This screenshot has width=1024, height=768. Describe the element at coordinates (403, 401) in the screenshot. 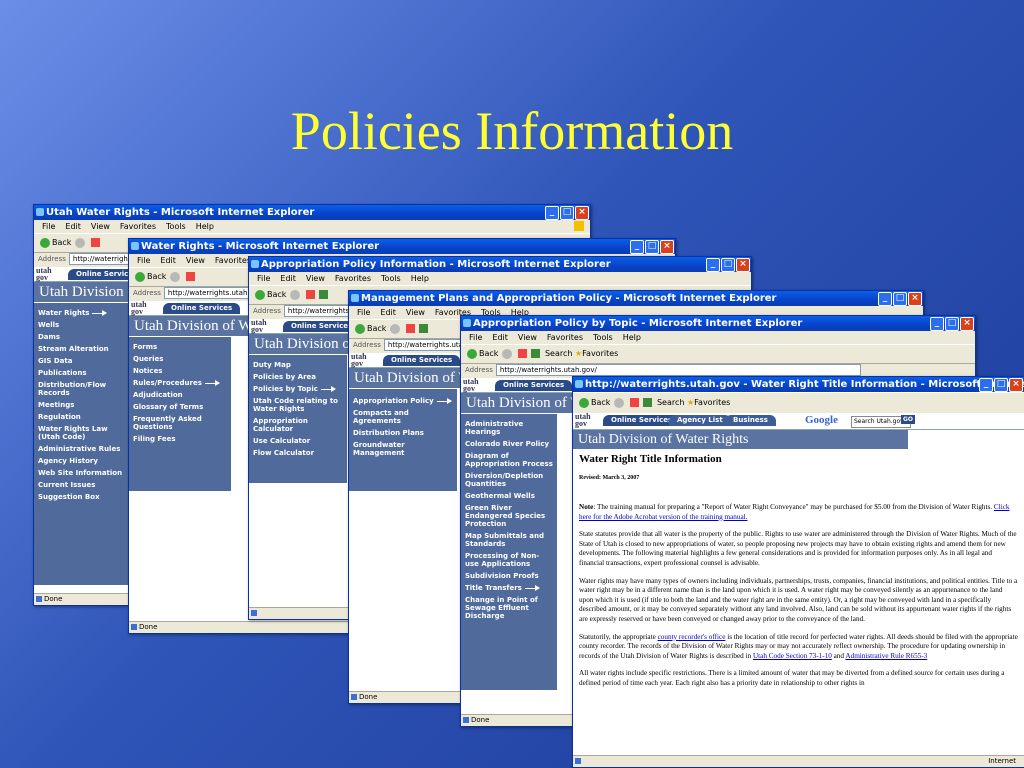

I see `sidebar-item: Appropriation Policy` at that location.